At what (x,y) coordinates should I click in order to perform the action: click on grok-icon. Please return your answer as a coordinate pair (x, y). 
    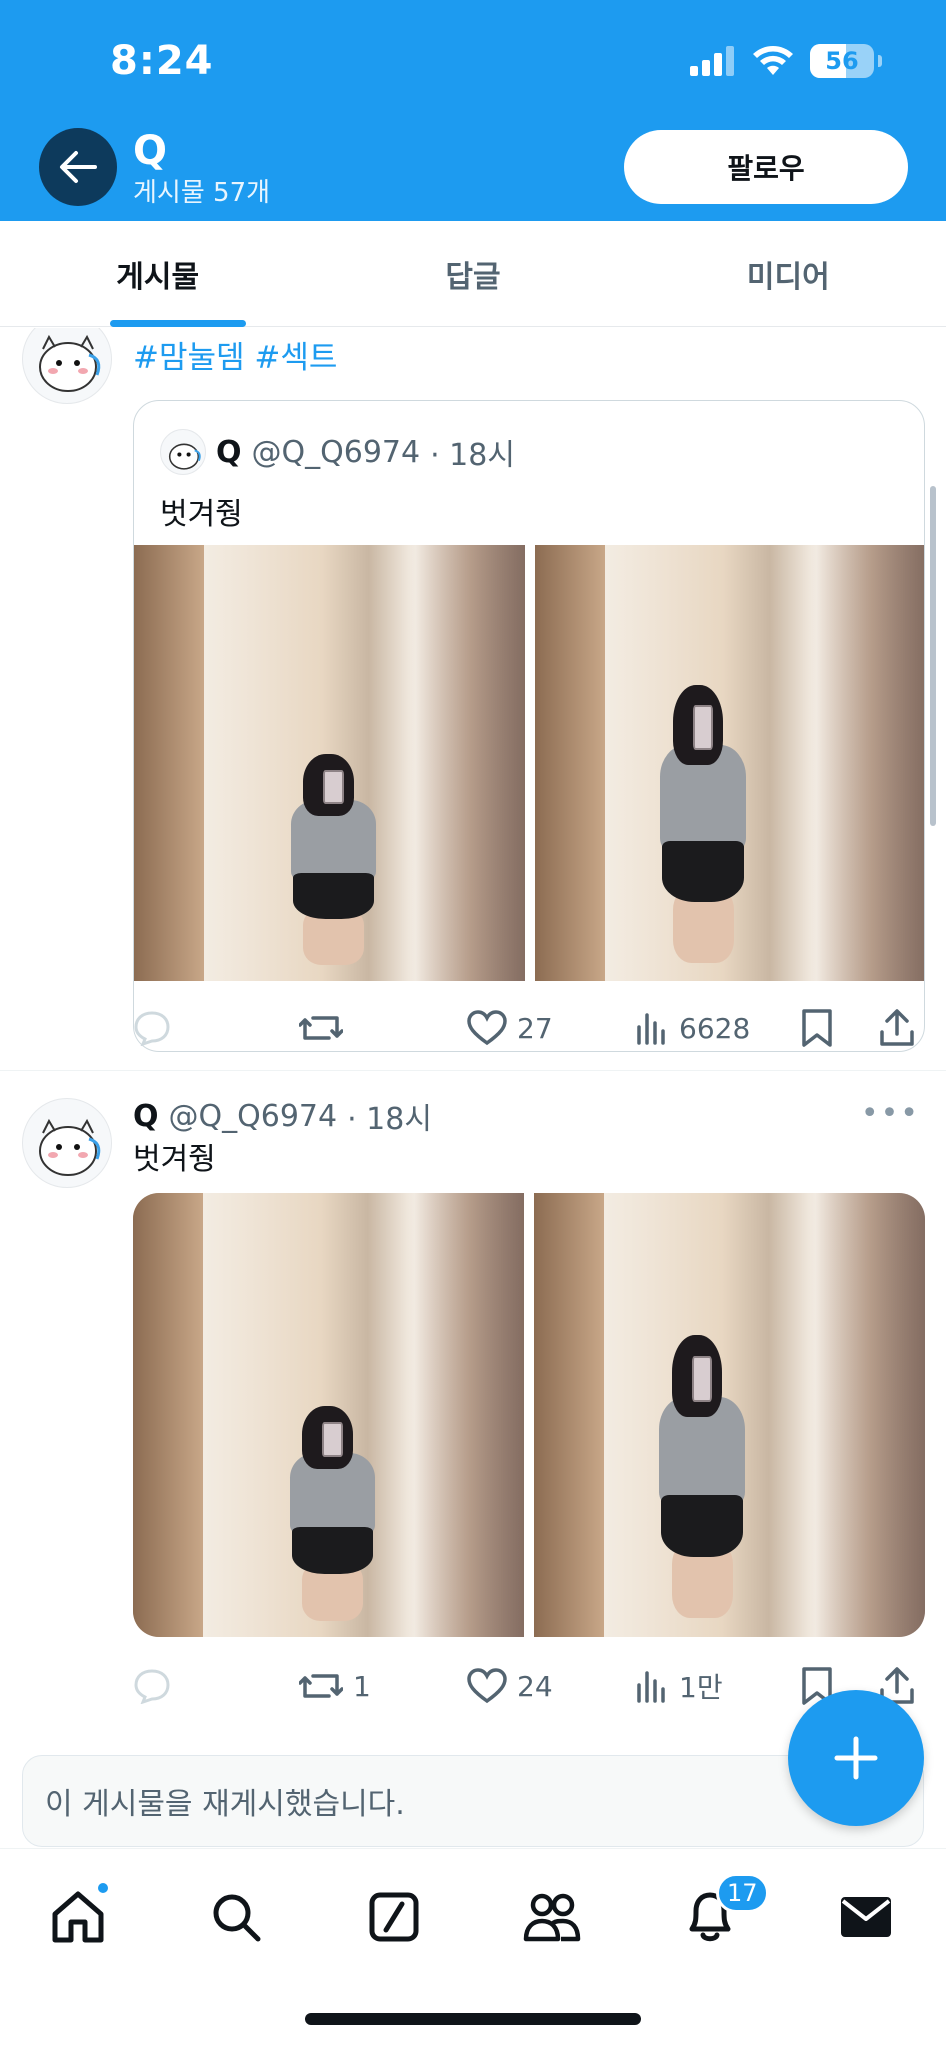
    Looking at the image, I should click on (394, 1917).